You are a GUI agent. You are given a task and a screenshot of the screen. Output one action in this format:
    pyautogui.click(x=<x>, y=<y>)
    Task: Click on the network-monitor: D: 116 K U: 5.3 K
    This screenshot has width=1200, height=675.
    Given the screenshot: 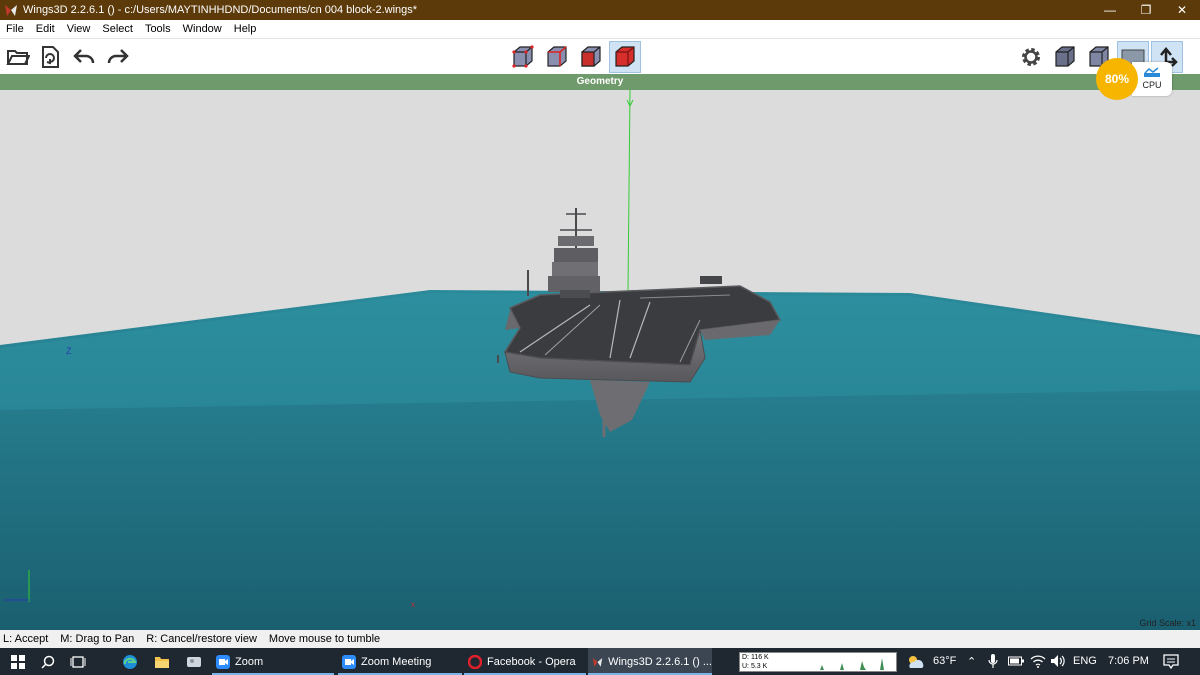 What is the action you would take?
    pyautogui.click(x=818, y=662)
    